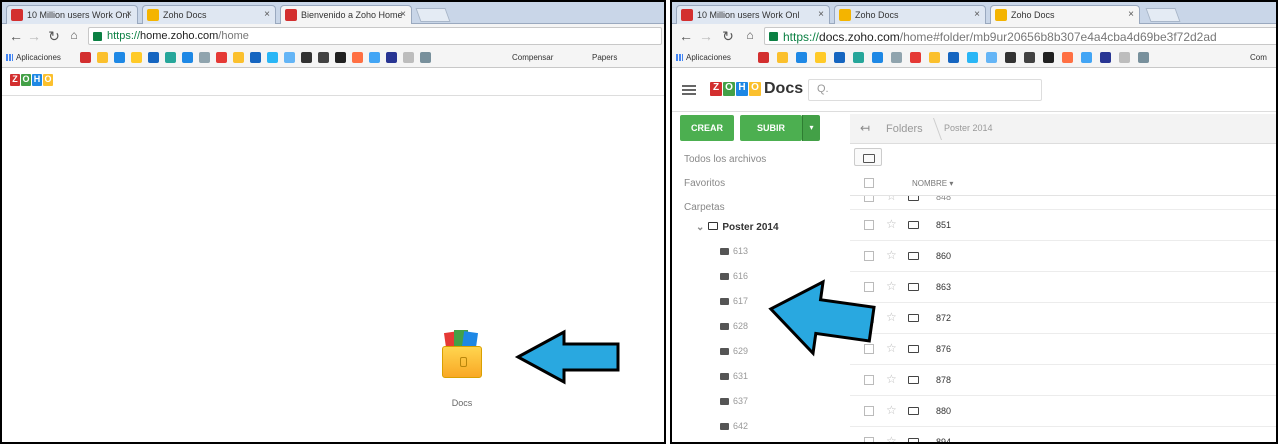 The image size is (1278, 444). I want to click on menu-icon, so click(689, 90).